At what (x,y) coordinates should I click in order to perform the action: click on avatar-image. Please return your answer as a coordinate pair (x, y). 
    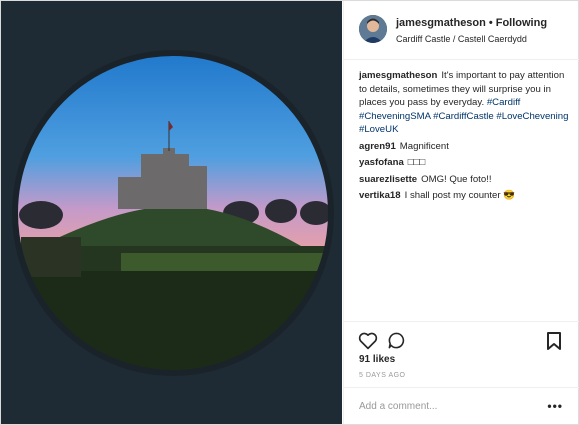
    Looking at the image, I should click on (373, 29).